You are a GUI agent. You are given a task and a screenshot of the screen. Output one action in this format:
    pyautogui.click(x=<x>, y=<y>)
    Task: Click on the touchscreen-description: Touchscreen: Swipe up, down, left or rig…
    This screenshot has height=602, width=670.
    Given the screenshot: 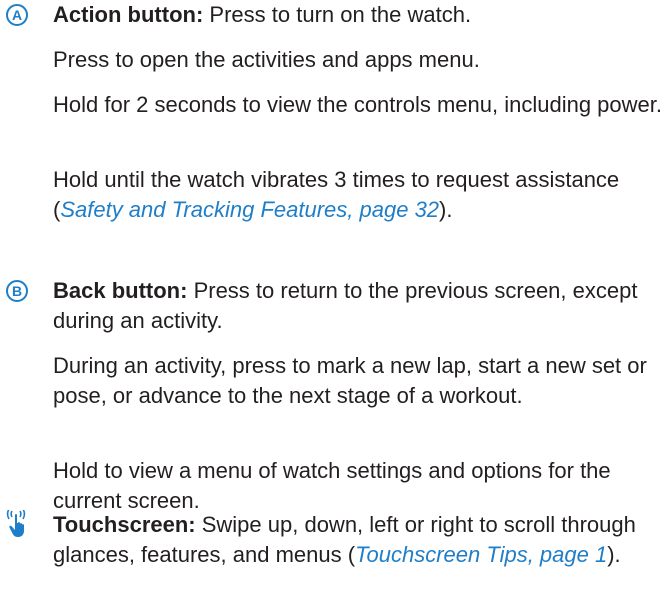 What is the action you would take?
    pyautogui.click(x=359, y=540)
    